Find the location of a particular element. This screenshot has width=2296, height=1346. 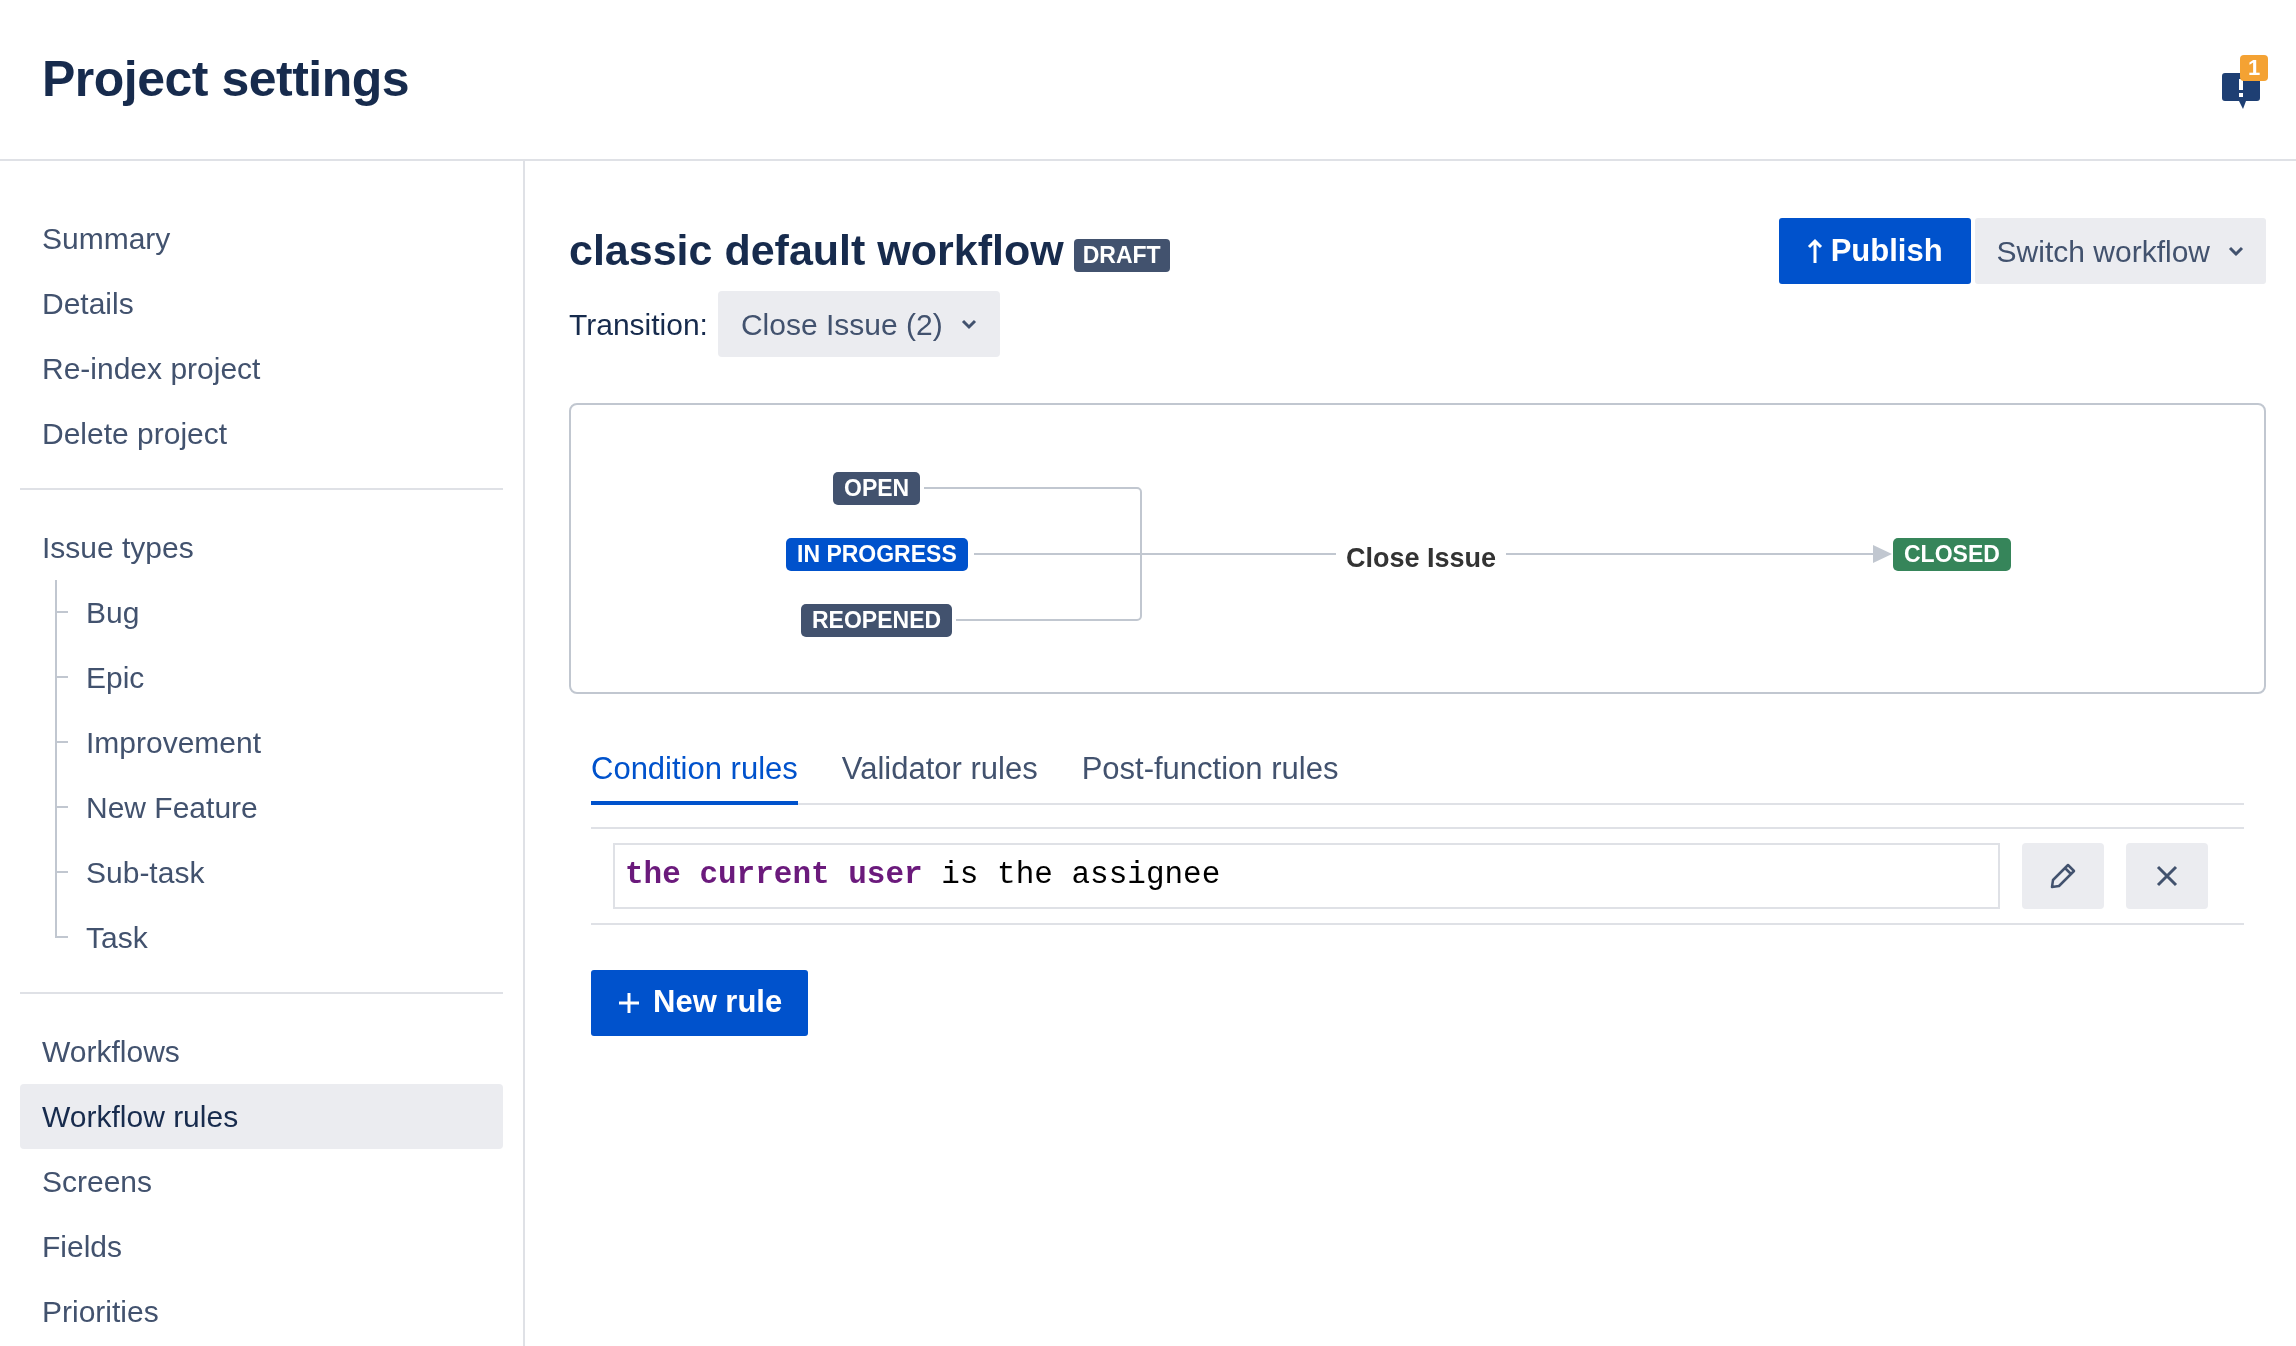

edit-button is located at coordinates (2063, 875).